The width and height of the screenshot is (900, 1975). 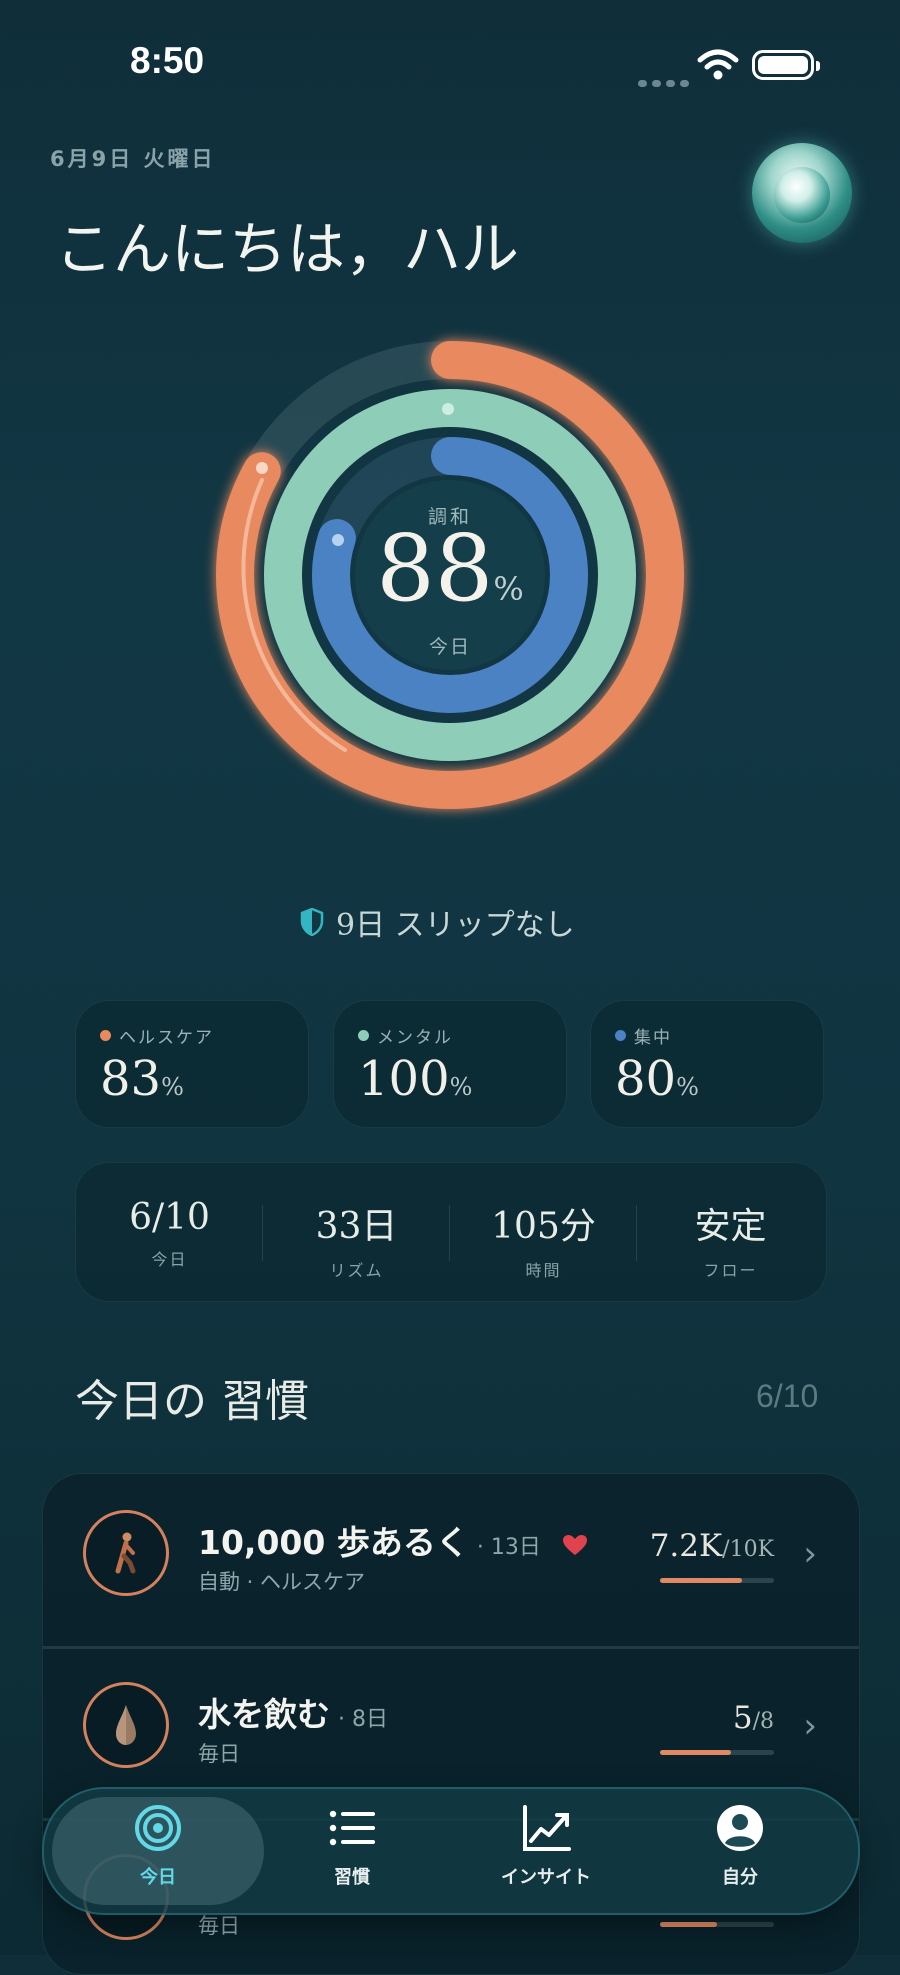 What do you see at coordinates (312, 922) in the screenshot?
I see `shield-icon` at bounding box center [312, 922].